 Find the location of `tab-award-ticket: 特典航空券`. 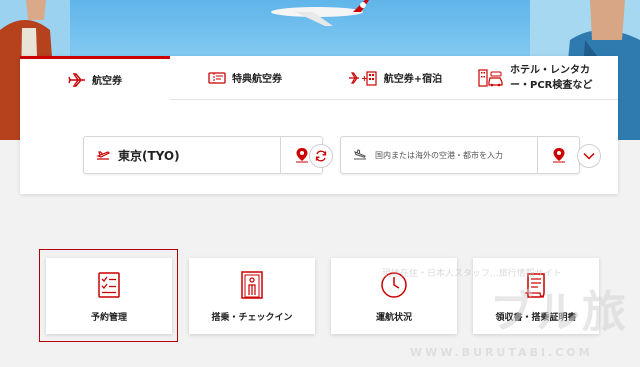

tab-award-ticket: 特典航空券 is located at coordinates (245, 78).